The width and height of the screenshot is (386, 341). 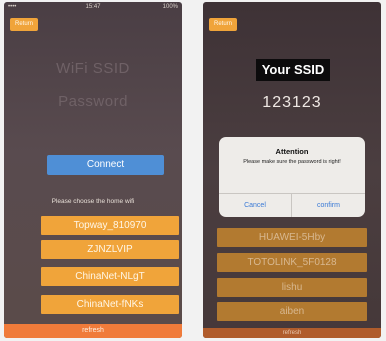 I want to click on dialog-message: Please make sure the password is right!, so click(x=292, y=162).